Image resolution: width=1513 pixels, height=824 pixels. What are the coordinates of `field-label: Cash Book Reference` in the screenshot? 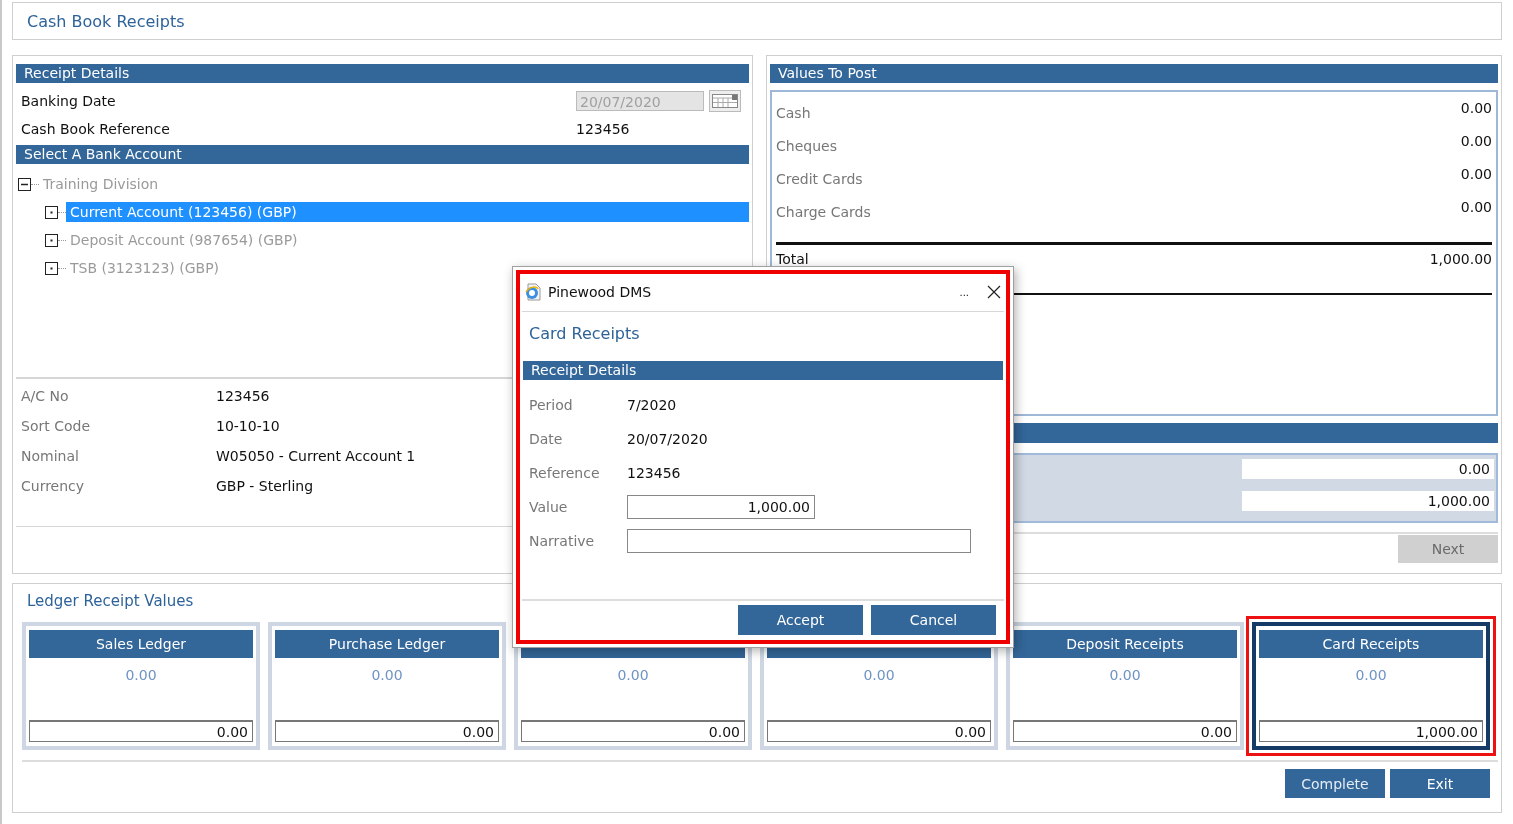 It's located at (96, 129).